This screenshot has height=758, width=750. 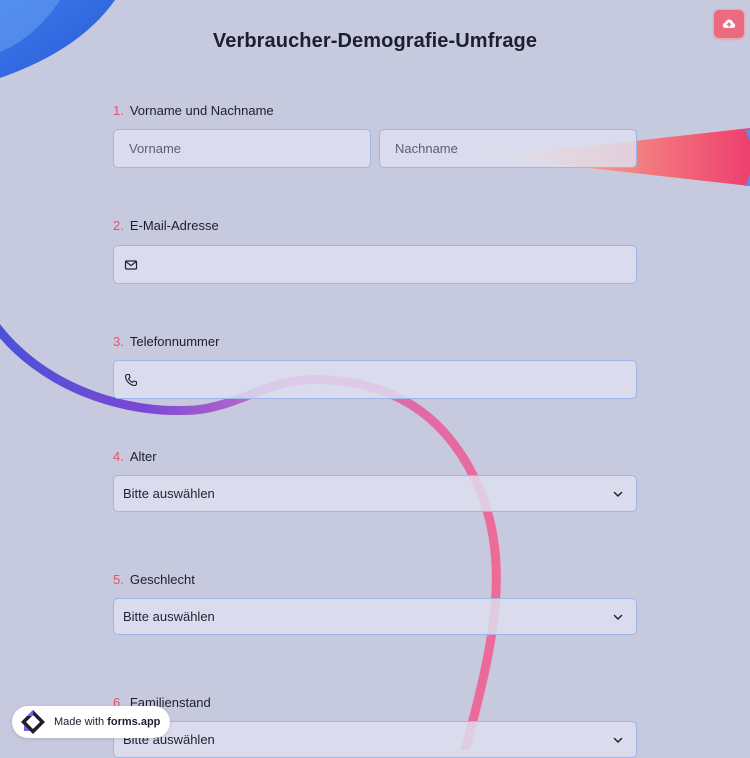 I want to click on badge-brand: forms.app, so click(x=134, y=722).